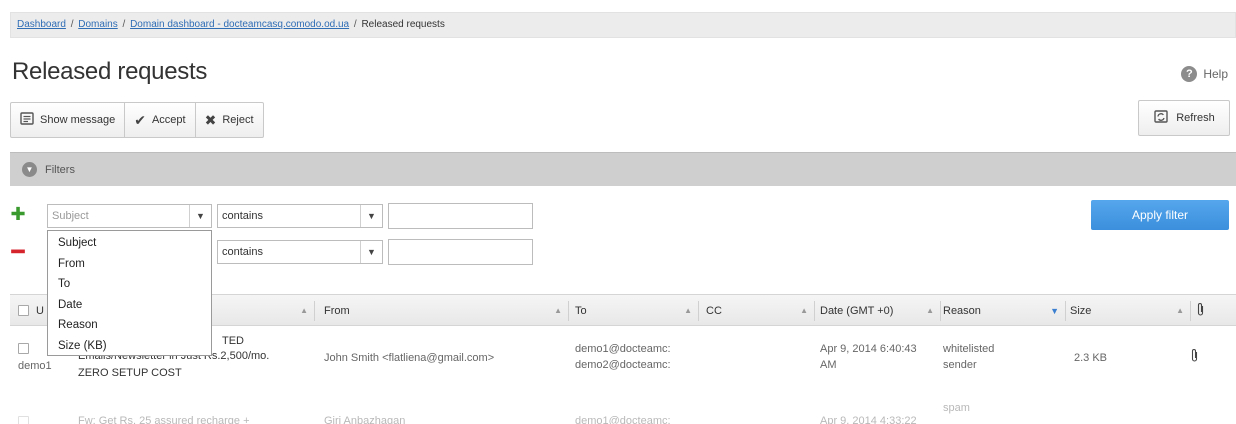  What do you see at coordinates (969, 349) in the screenshot?
I see `row-reason-line1: whitelisted` at bounding box center [969, 349].